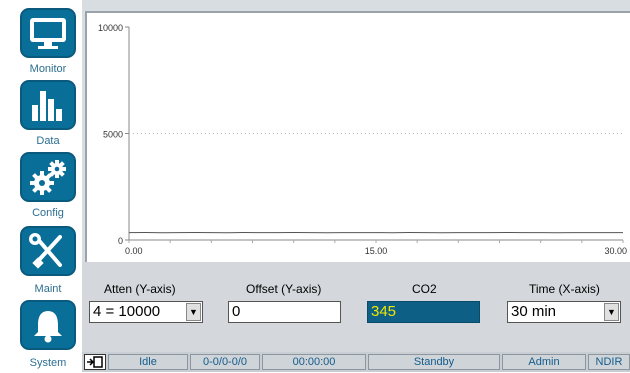 This screenshot has width=630, height=373. Describe the element at coordinates (120, 241) in the screenshot. I see `y-tick-label: 0` at that location.